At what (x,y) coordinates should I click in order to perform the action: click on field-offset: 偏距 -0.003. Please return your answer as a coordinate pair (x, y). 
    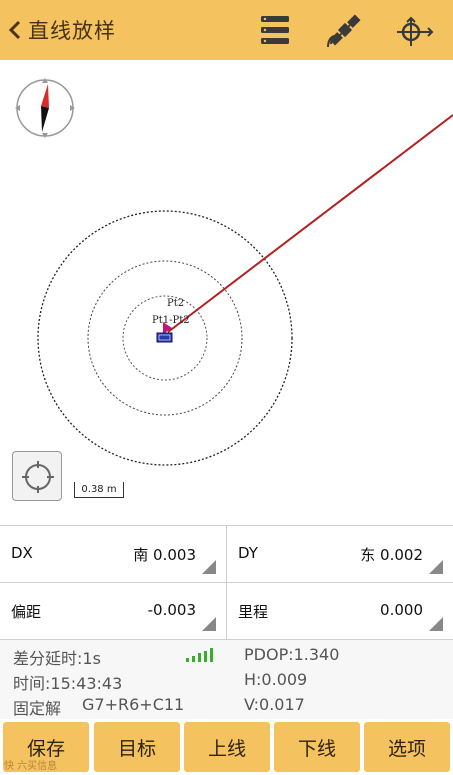
    Looking at the image, I should click on (113, 611).